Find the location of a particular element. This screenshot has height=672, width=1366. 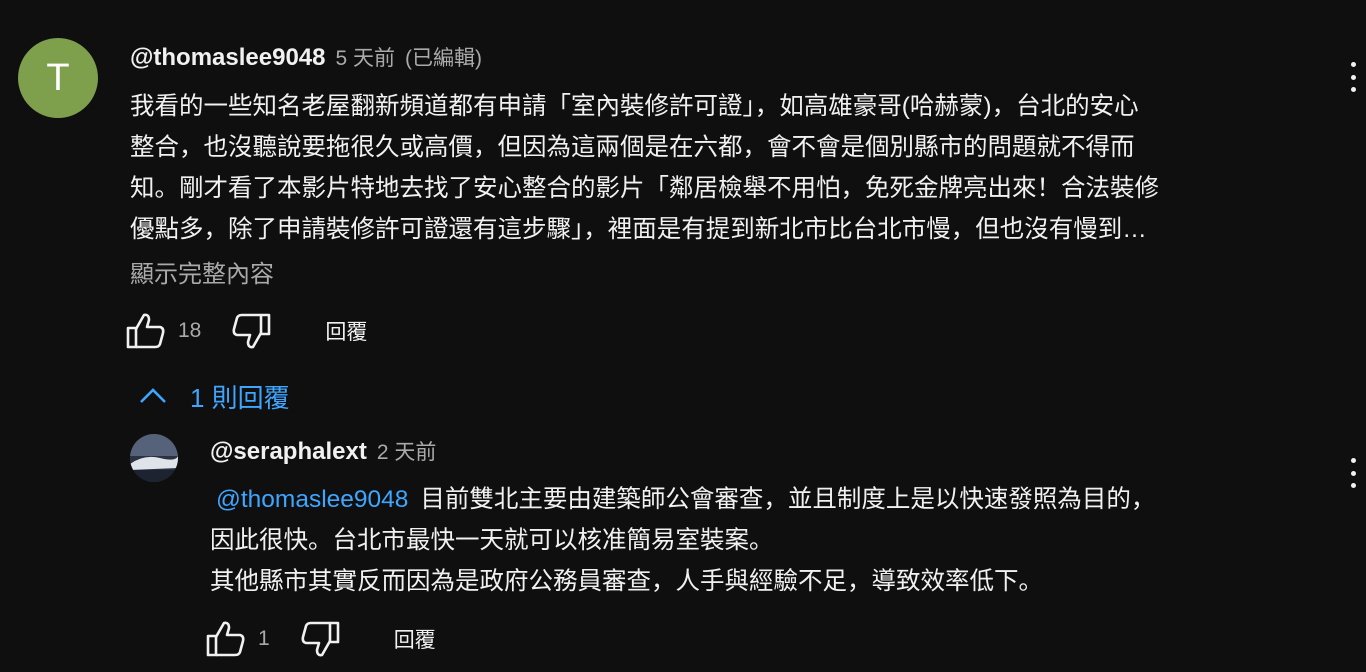

replies-toggle: 1 則回覆 is located at coordinates (214, 396).